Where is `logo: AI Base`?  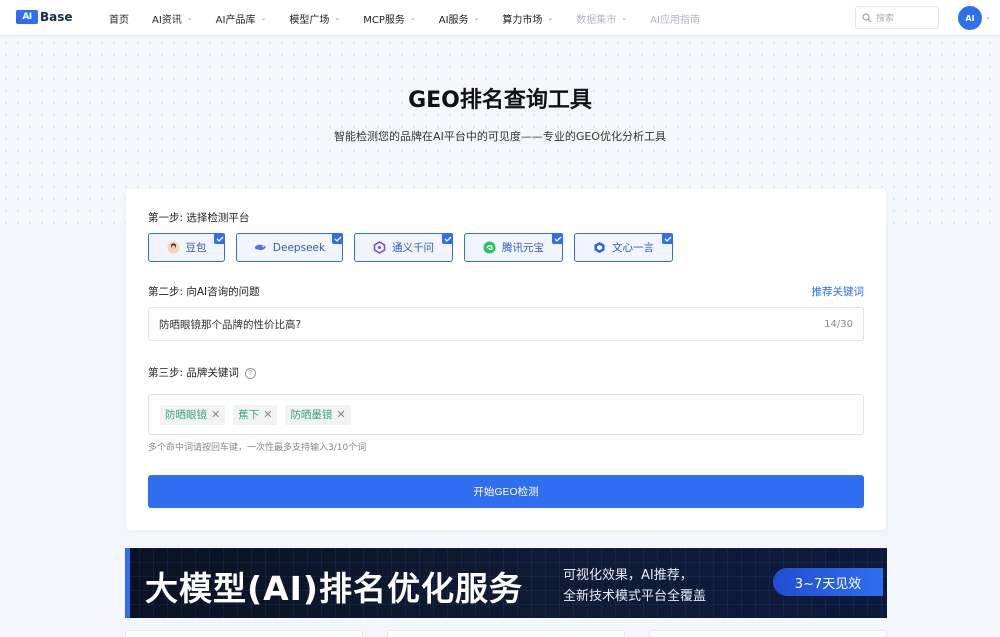 logo: AI Base is located at coordinates (44, 17).